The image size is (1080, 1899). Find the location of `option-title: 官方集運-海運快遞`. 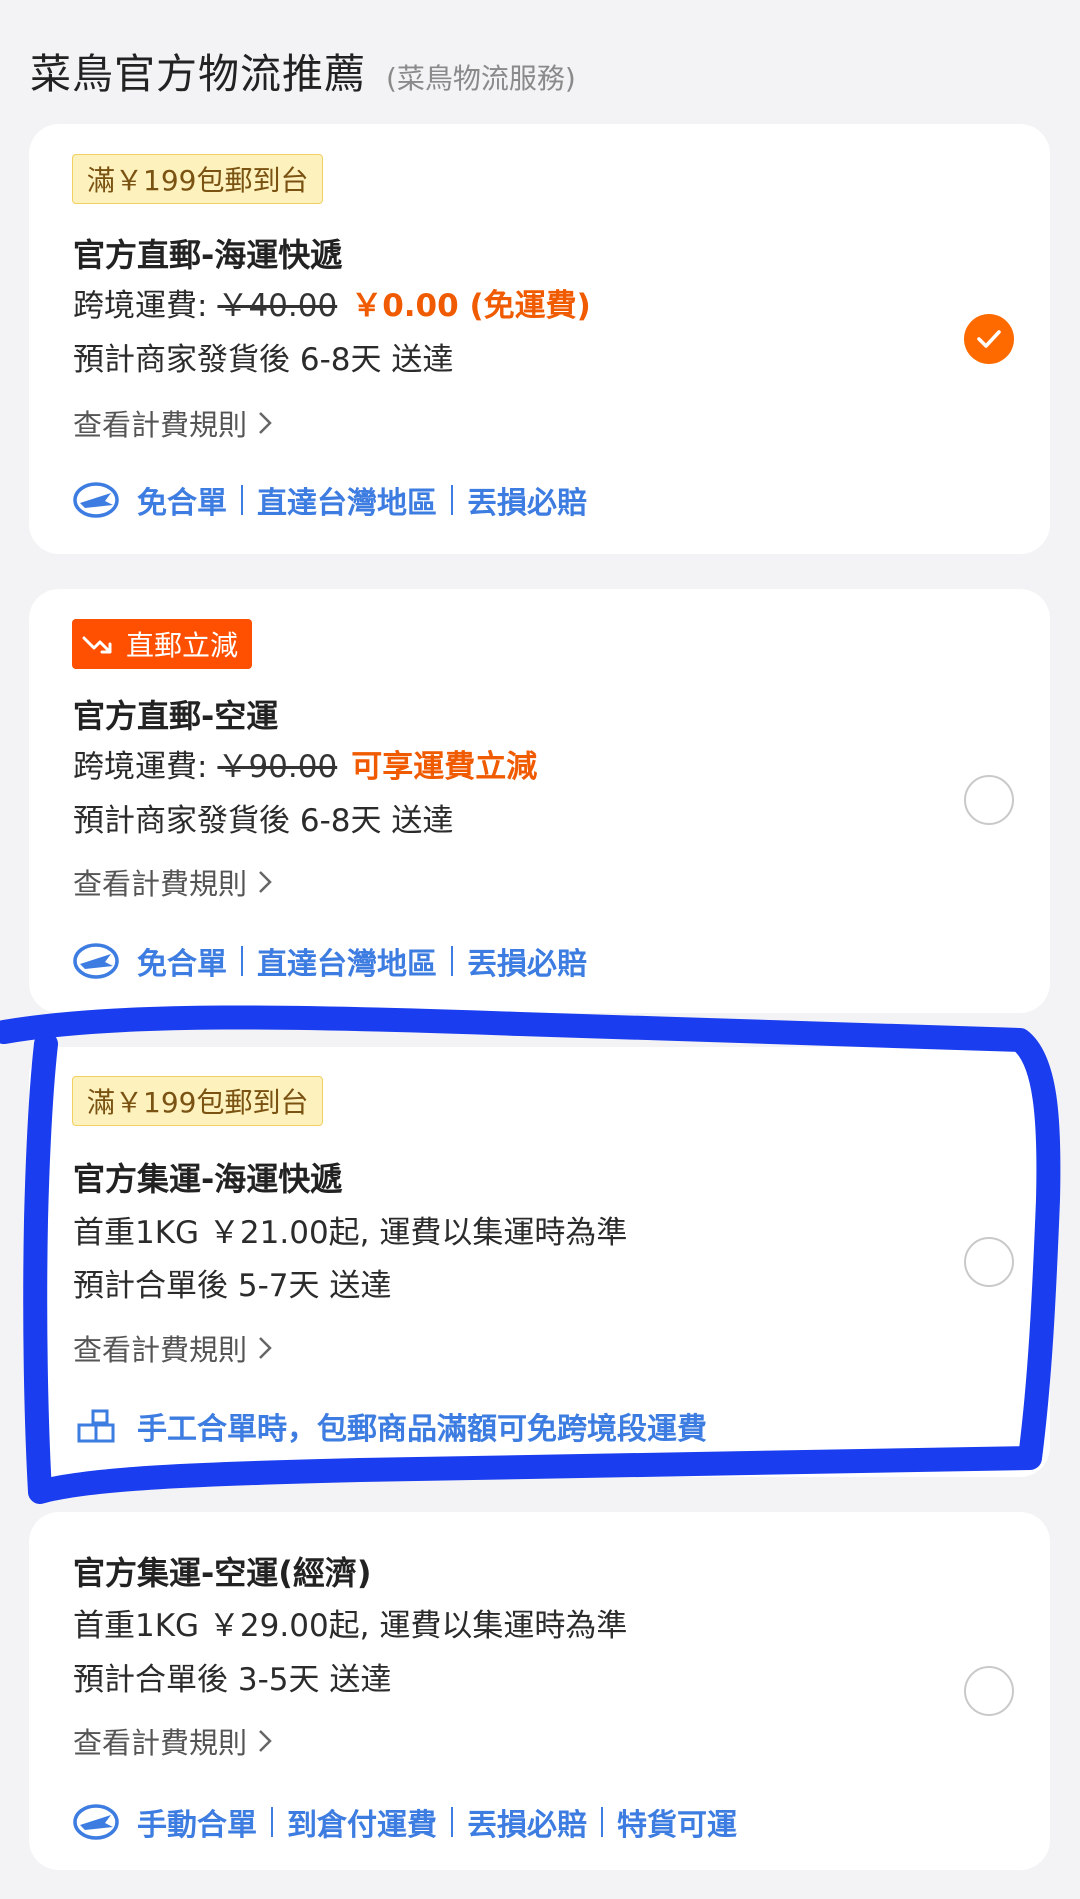

option-title: 官方集運-海運快遞 is located at coordinates (208, 1179).